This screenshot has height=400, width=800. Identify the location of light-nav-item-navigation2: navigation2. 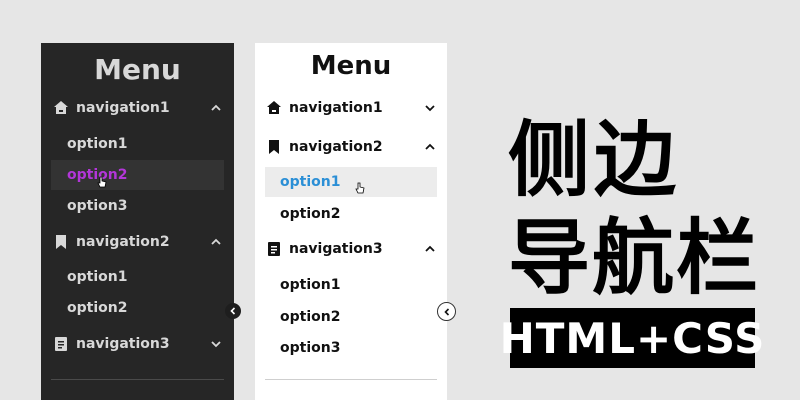
(351, 147).